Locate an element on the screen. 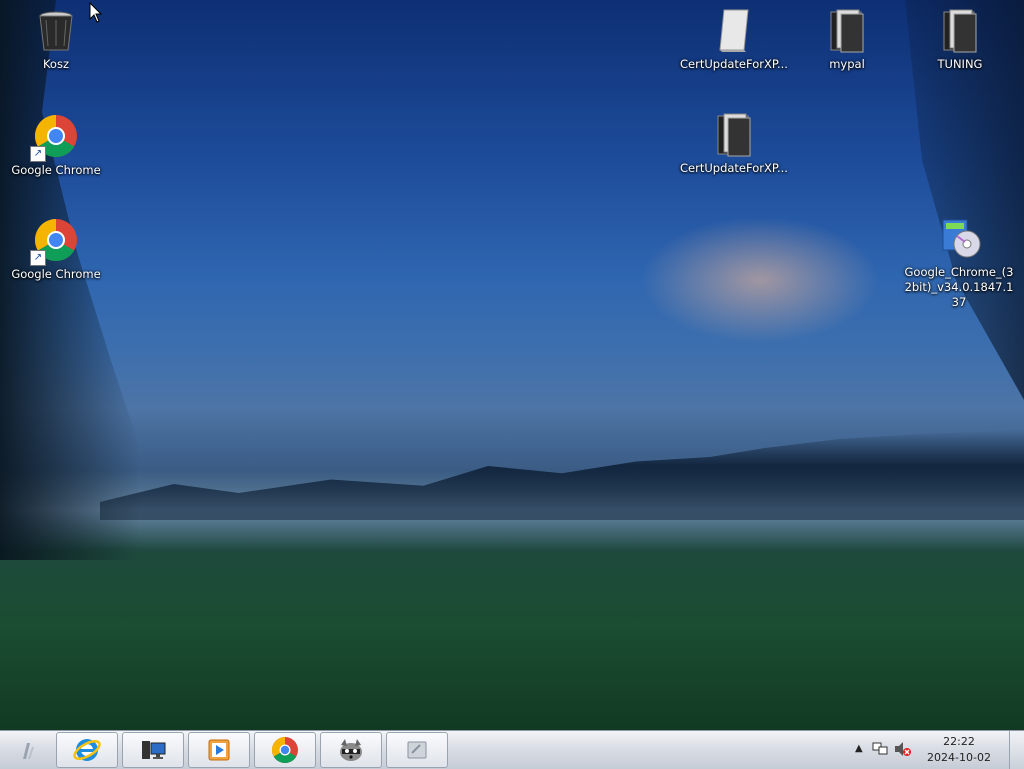 The width and height of the screenshot is (1024, 769). desktop-icon-label: mypal is located at coordinates (847, 64).